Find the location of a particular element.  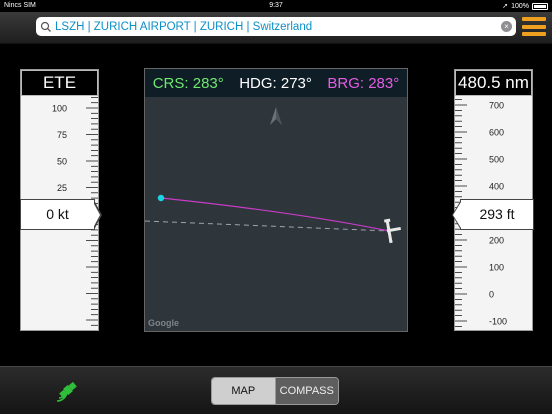

top-toolbar: × is located at coordinates (276, 28).